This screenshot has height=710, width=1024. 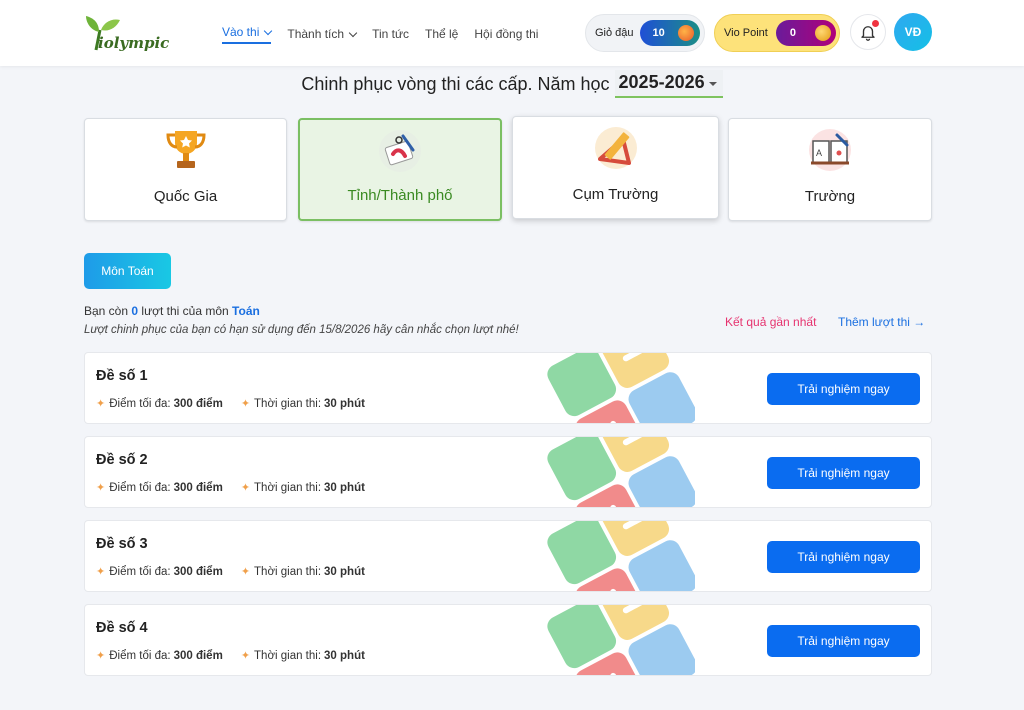 What do you see at coordinates (668, 84) in the screenshot?
I see `school-year-select: 2025-2026` at bounding box center [668, 84].